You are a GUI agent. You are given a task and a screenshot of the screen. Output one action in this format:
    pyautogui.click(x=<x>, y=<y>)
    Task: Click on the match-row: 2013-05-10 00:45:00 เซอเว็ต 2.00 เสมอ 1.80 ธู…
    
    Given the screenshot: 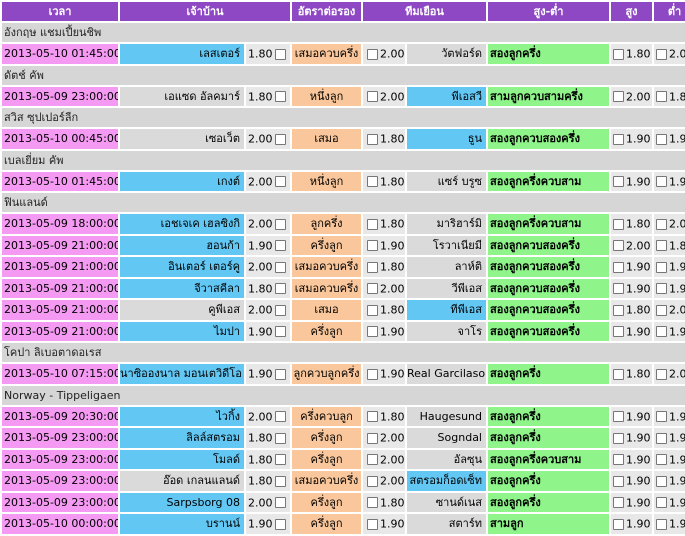 What is the action you would take?
    pyautogui.click(x=343, y=139)
    